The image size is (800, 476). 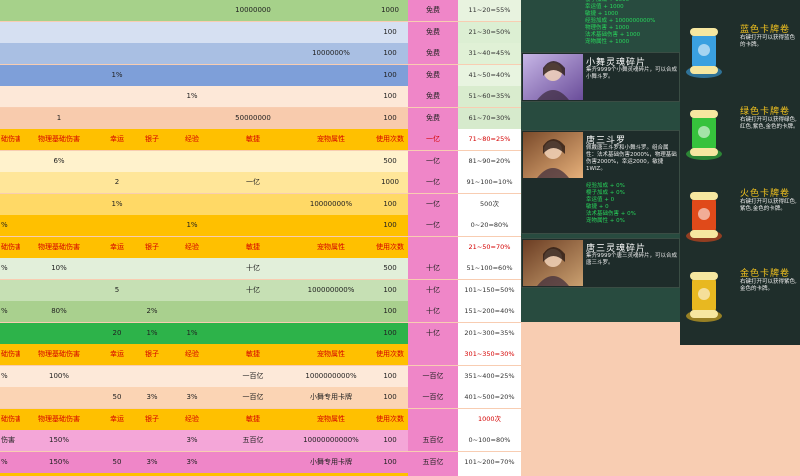 I want to click on header-row: 础伤害 物理基础伤害 幸运 银子 经验 敏捷 宠物属性 使用次数 1000次, so click(x=260, y=419).